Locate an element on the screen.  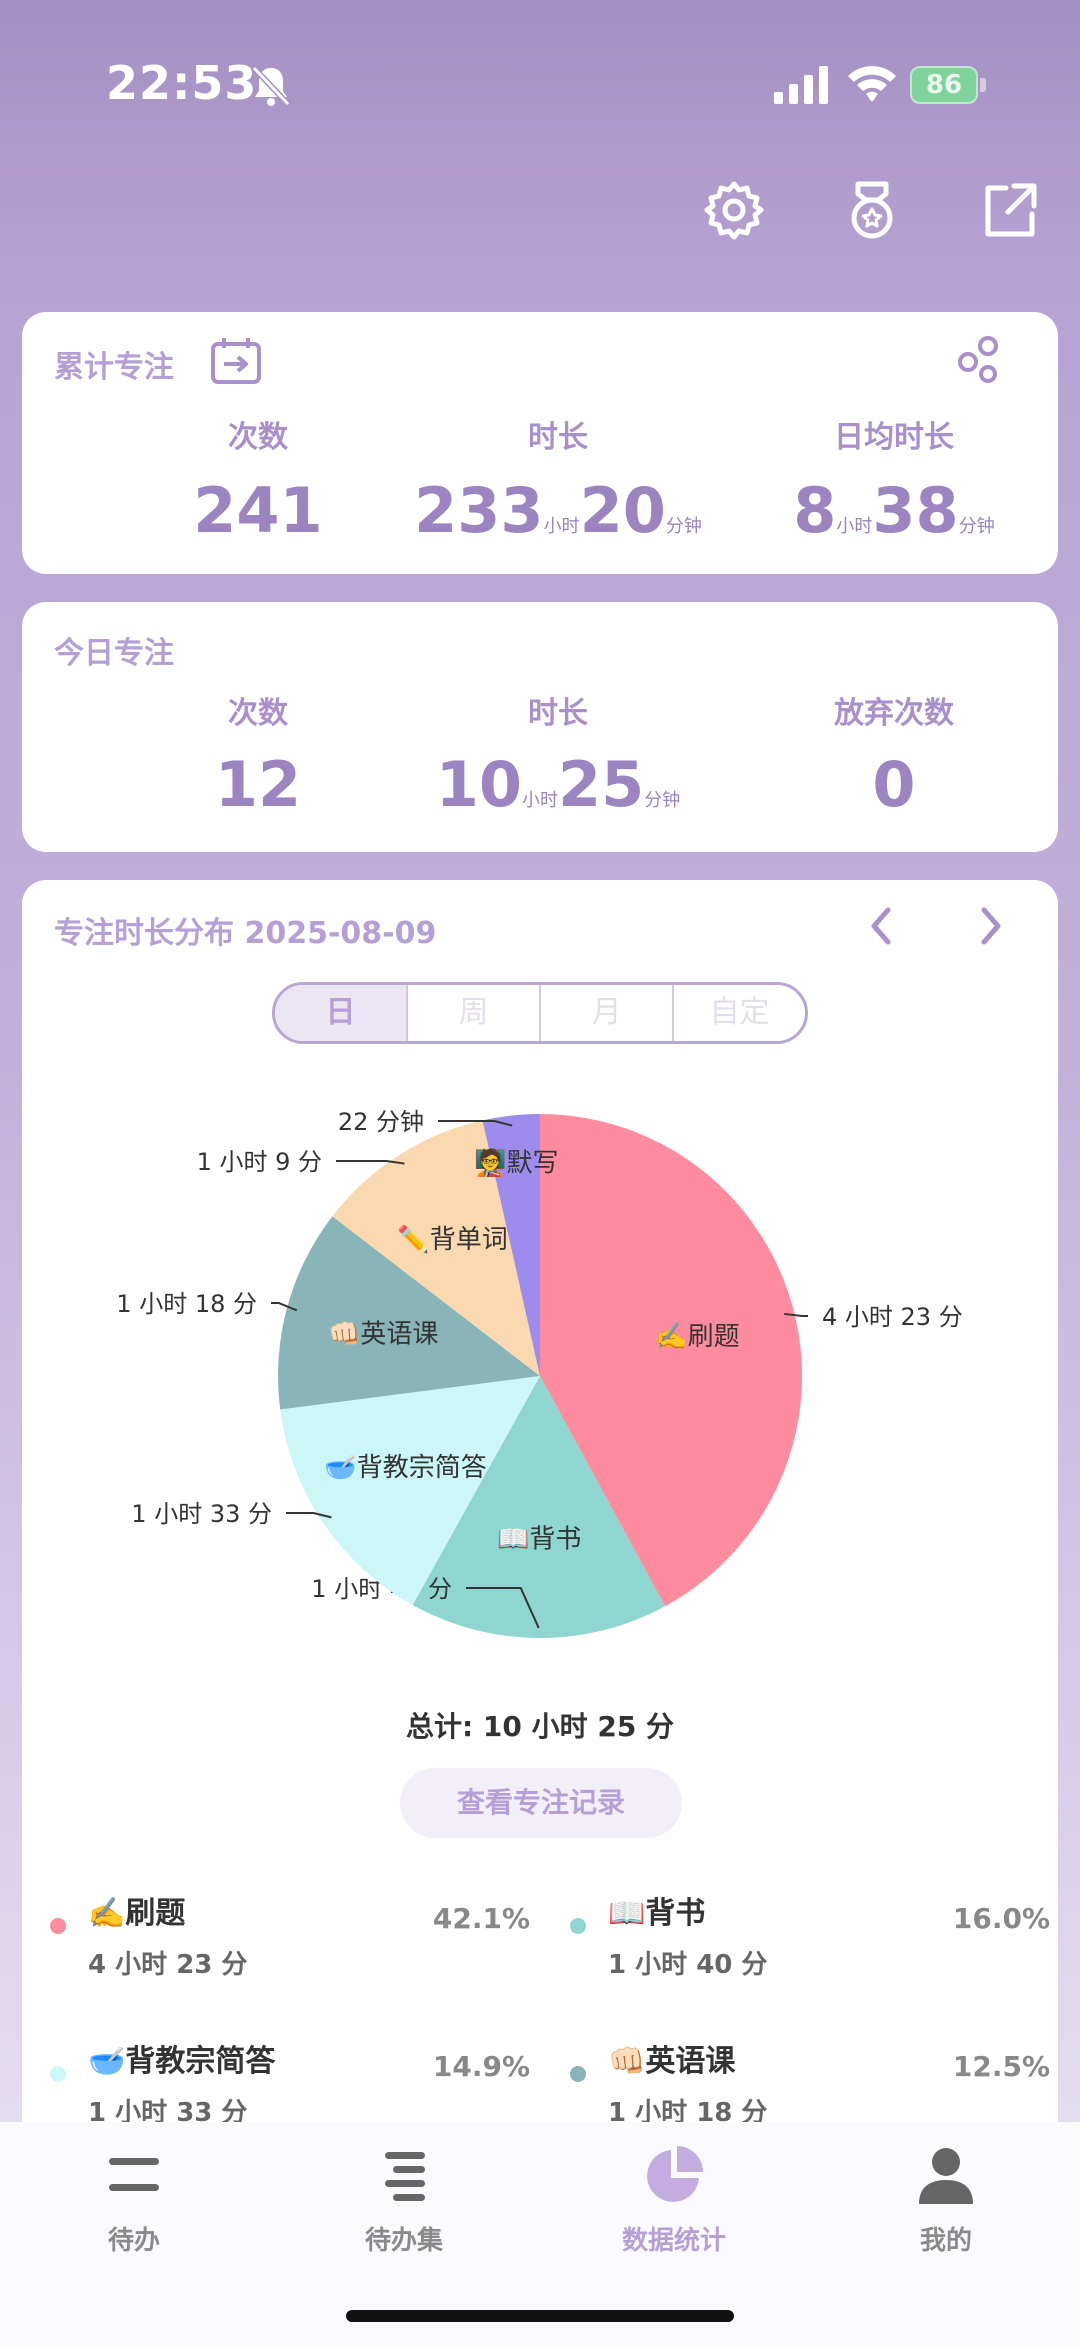
bubbles-icon is located at coordinates (979, 359).